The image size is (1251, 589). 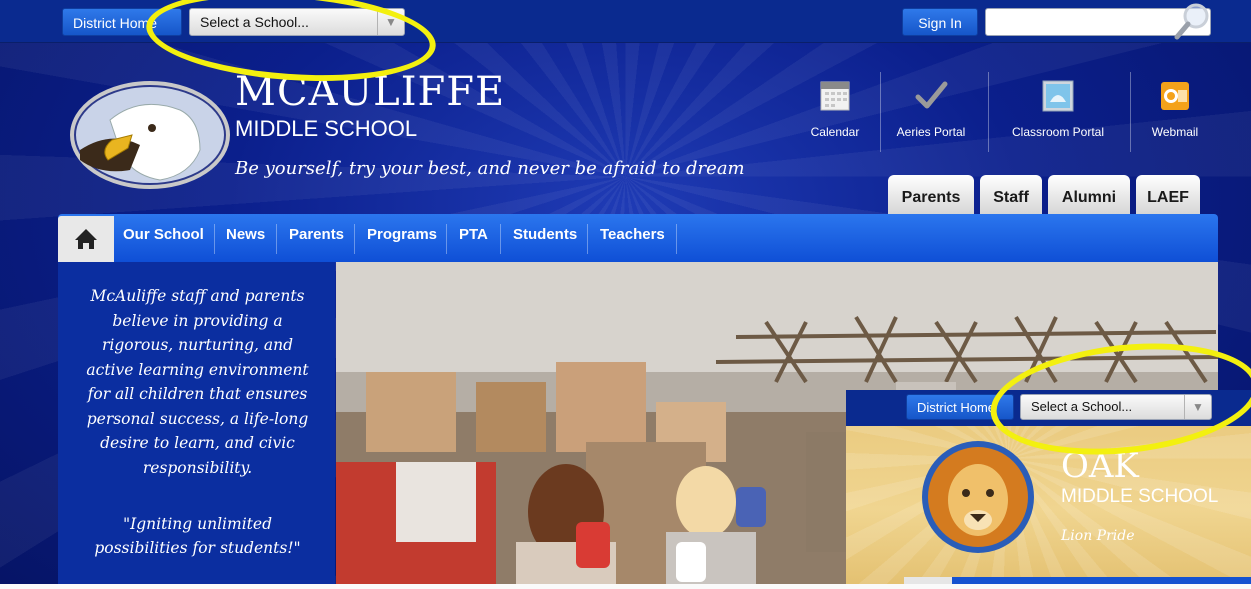 I want to click on quick-link-aeries-portal: Aeries Portal, so click(x=931, y=108).